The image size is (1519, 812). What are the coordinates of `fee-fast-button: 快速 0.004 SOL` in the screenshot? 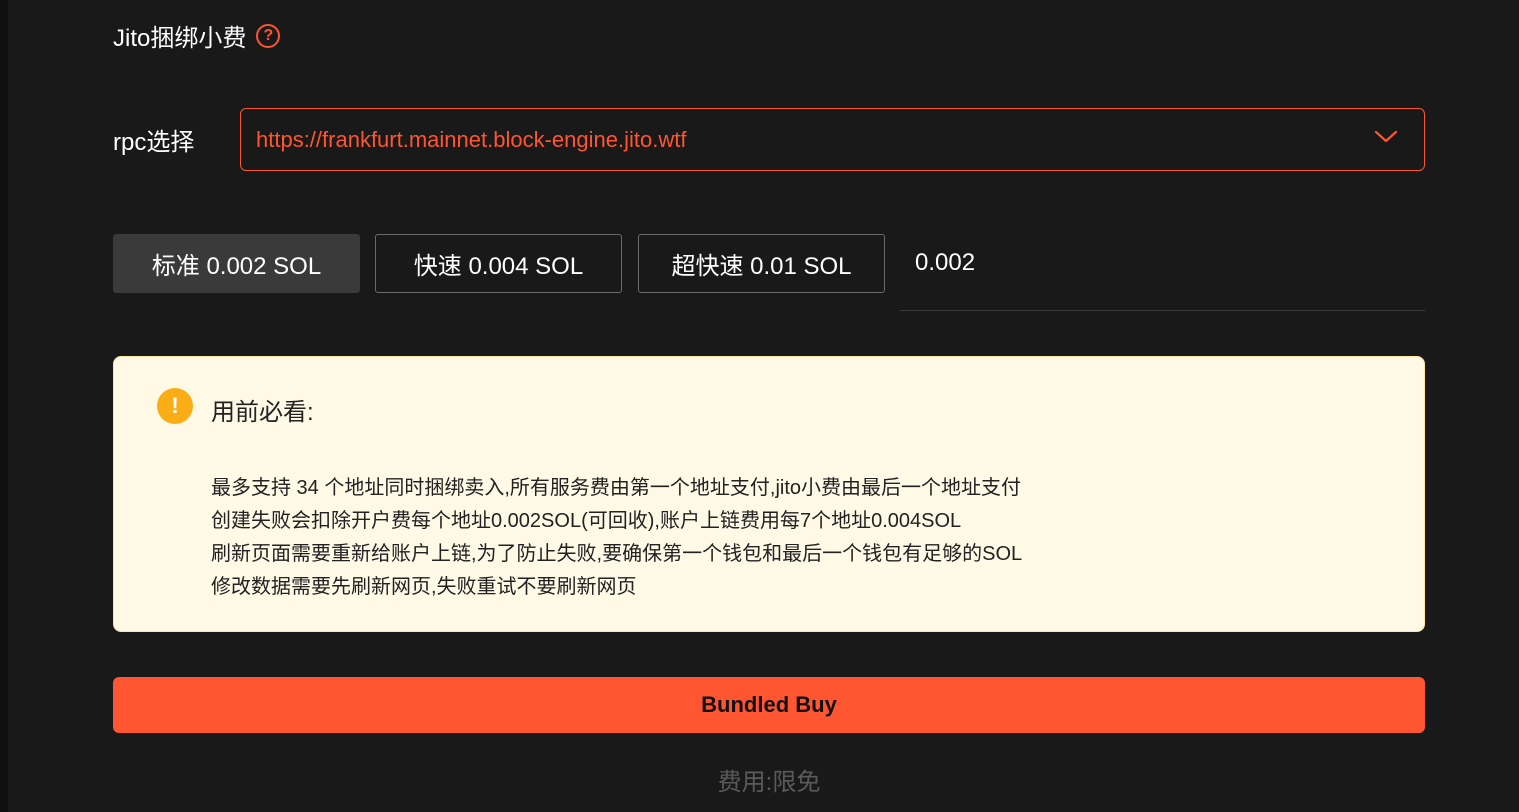 It's located at (498, 263).